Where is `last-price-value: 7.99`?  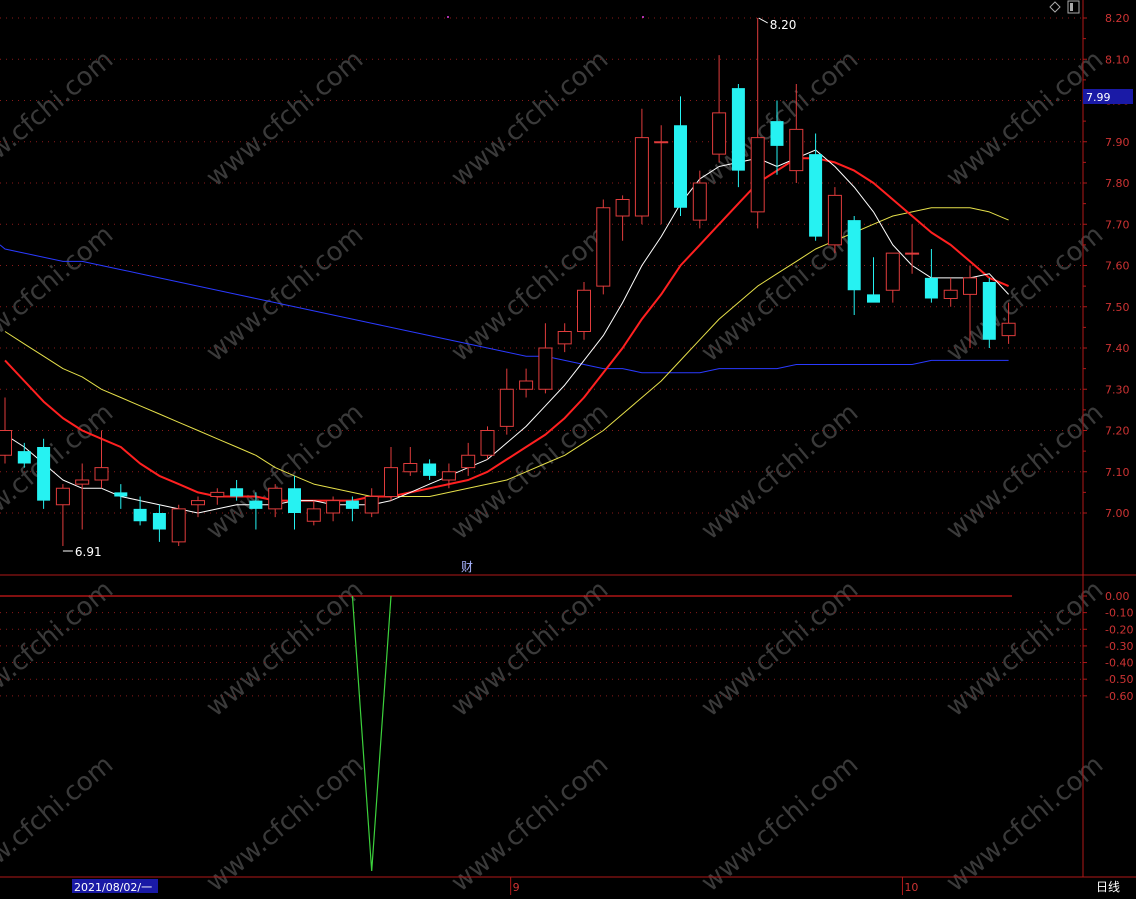 last-price-value: 7.99 is located at coordinates (1098, 97).